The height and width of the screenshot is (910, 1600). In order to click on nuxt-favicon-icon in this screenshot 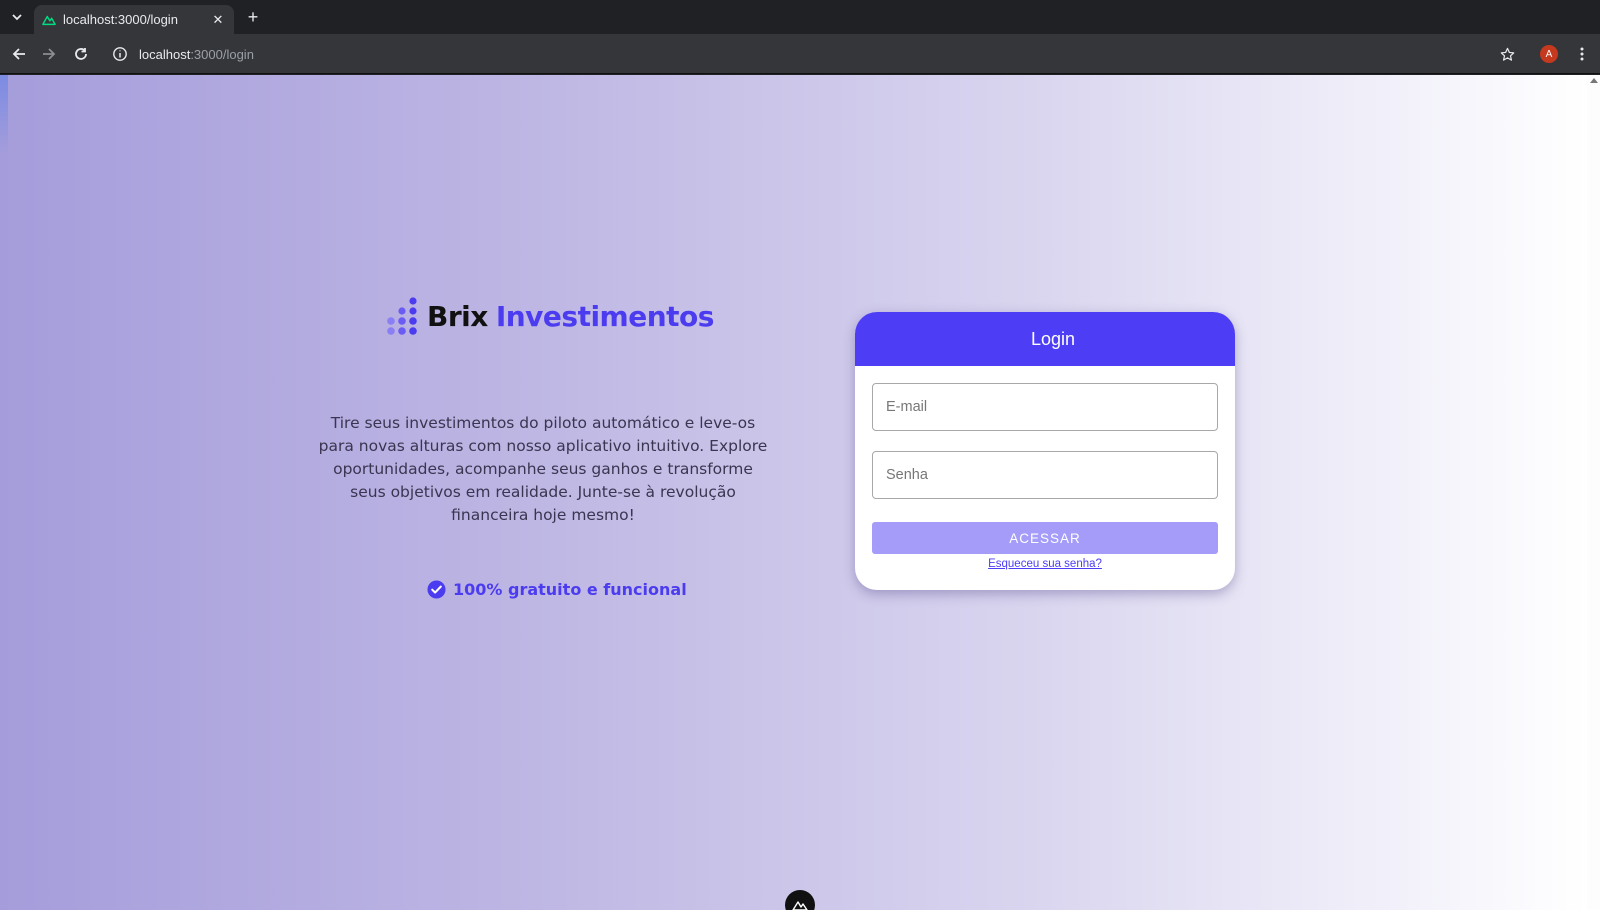, I will do `click(49, 20)`.